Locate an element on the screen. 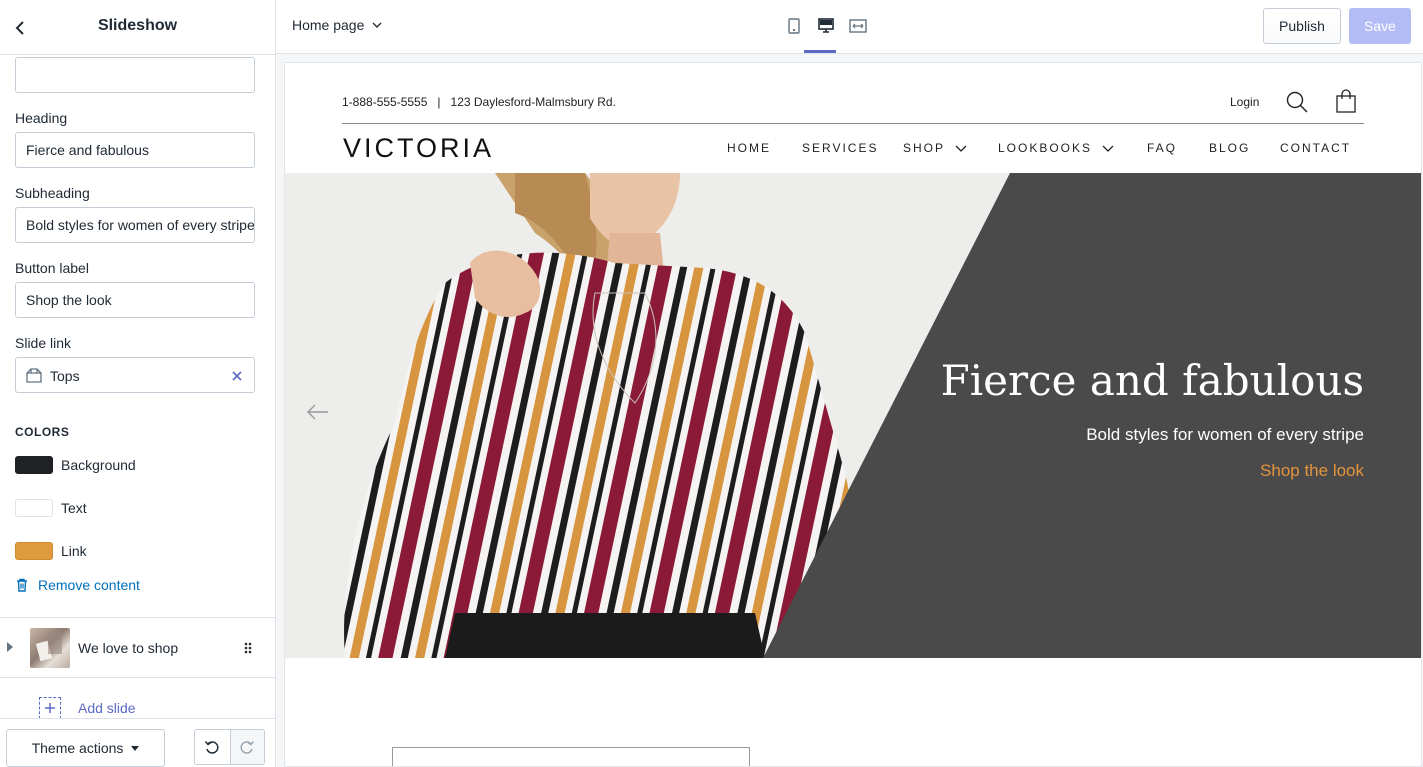 The height and width of the screenshot is (767, 1423). active-view-indicator is located at coordinates (820, 51).